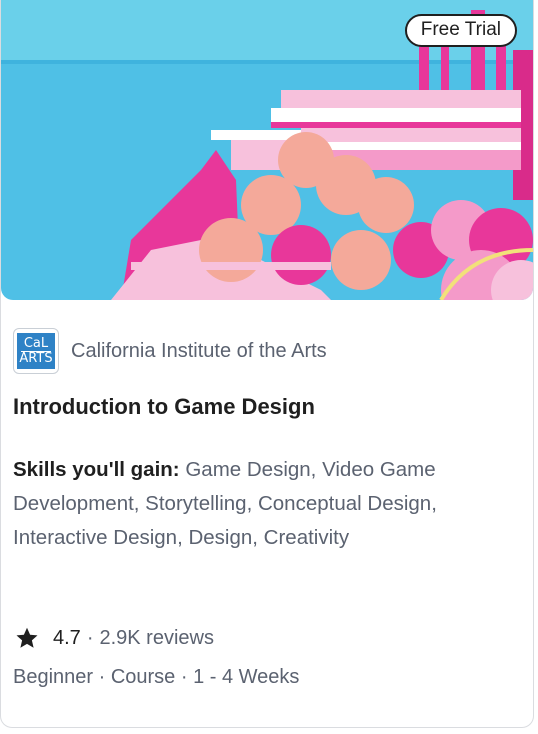 The image size is (538, 734). What do you see at coordinates (36, 358) in the screenshot?
I see `logo-text-bottom: ARTS` at bounding box center [36, 358].